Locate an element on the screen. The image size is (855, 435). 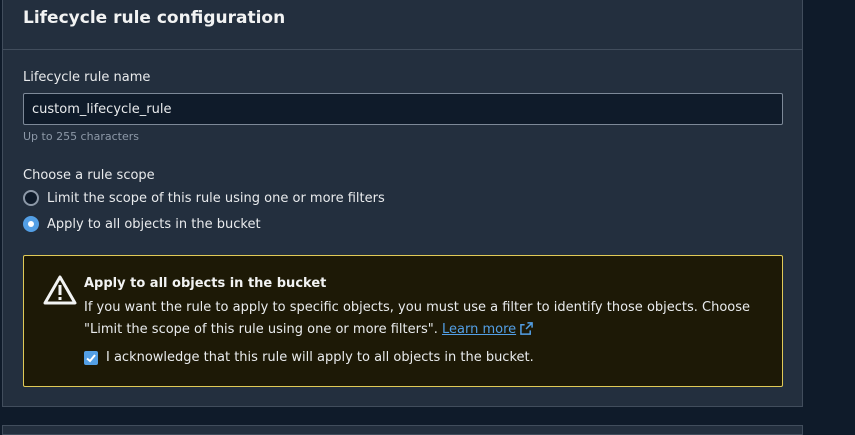
external-link-icon is located at coordinates (526, 328).